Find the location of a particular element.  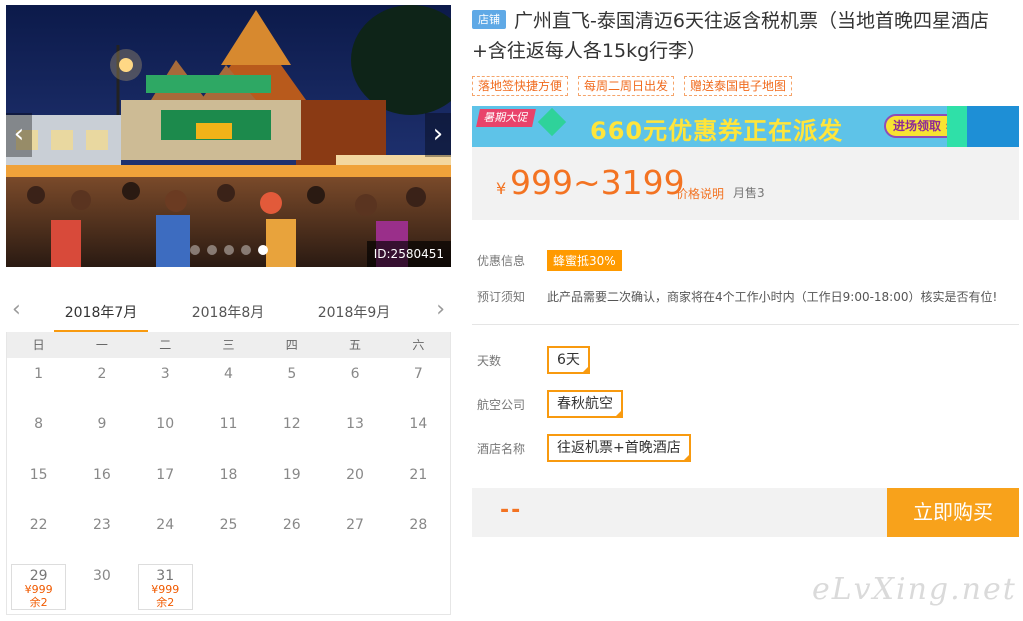

total-price: -- is located at coordinates (511, 510).